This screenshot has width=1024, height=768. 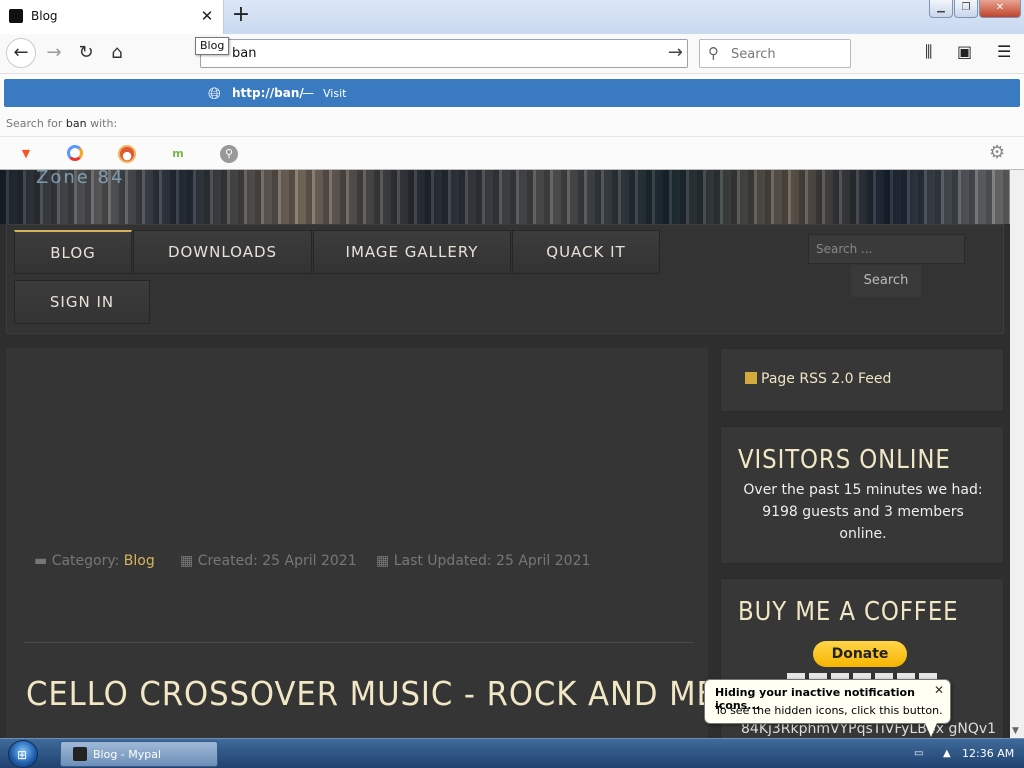 What do you see at coordinates (139, 561) in the screenshot?
I see `category-link: Blog` at bounding box center [139, 561].